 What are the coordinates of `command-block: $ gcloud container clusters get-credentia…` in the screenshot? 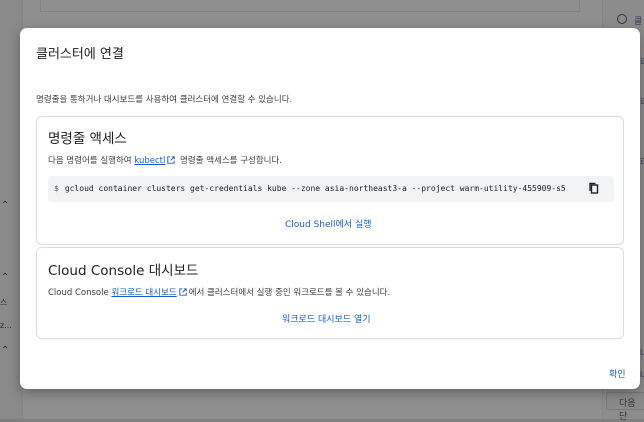 It's located at (331, 189).